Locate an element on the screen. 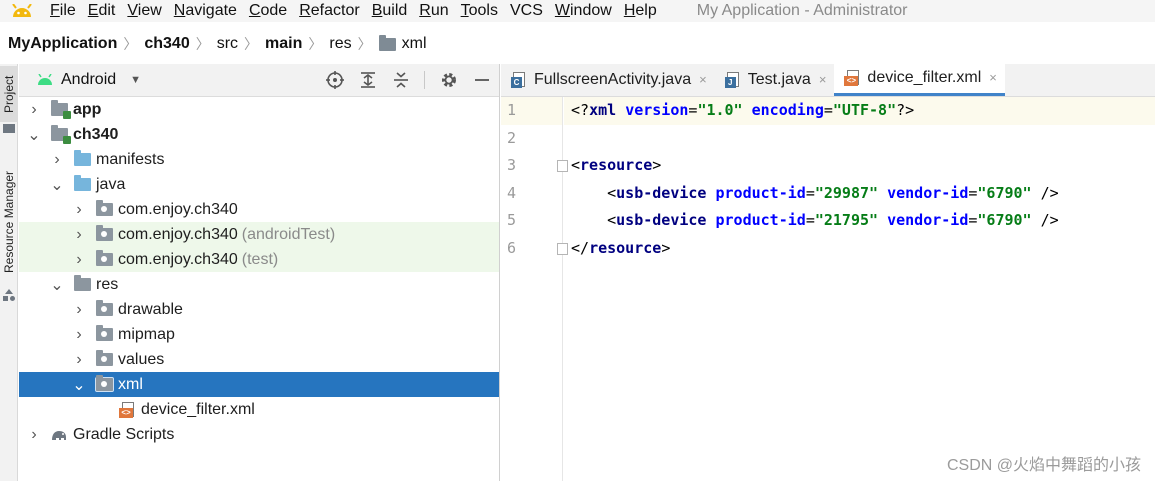  code-line: <resource> is located at coordinates (859, 166).